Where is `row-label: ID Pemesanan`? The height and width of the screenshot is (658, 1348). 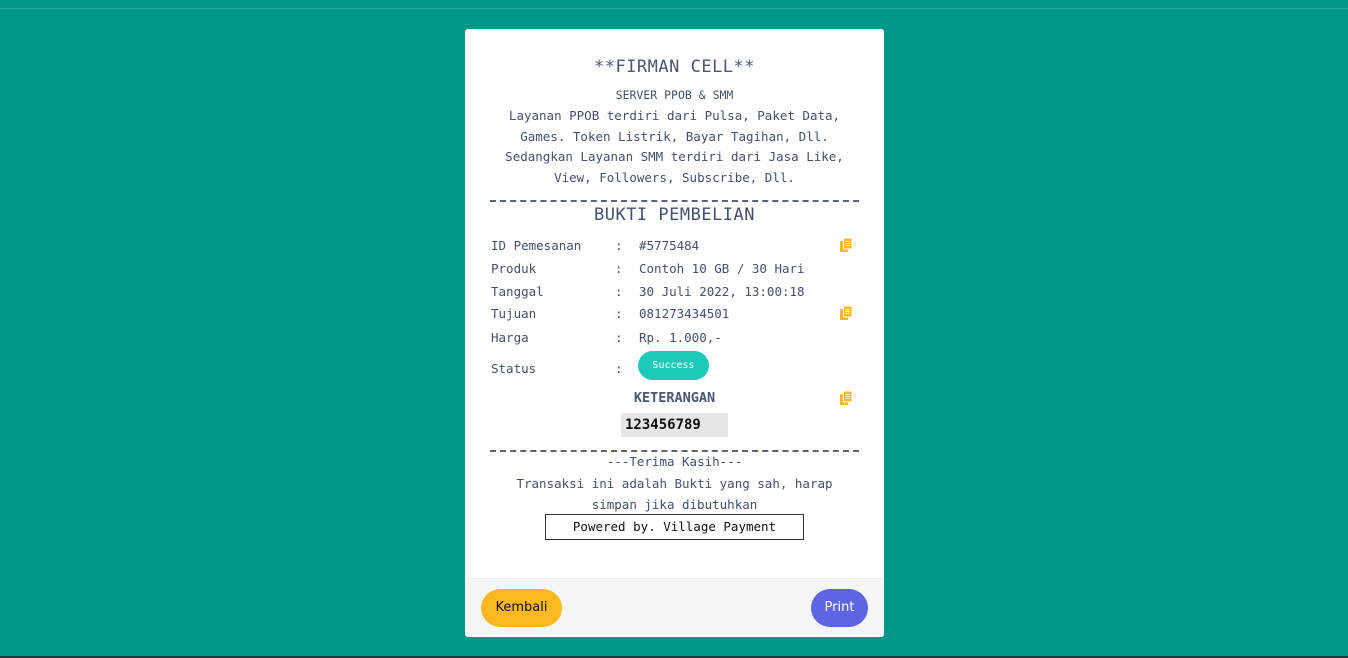
row-label: ID Pemesanan is located at coordinates (536, 245).